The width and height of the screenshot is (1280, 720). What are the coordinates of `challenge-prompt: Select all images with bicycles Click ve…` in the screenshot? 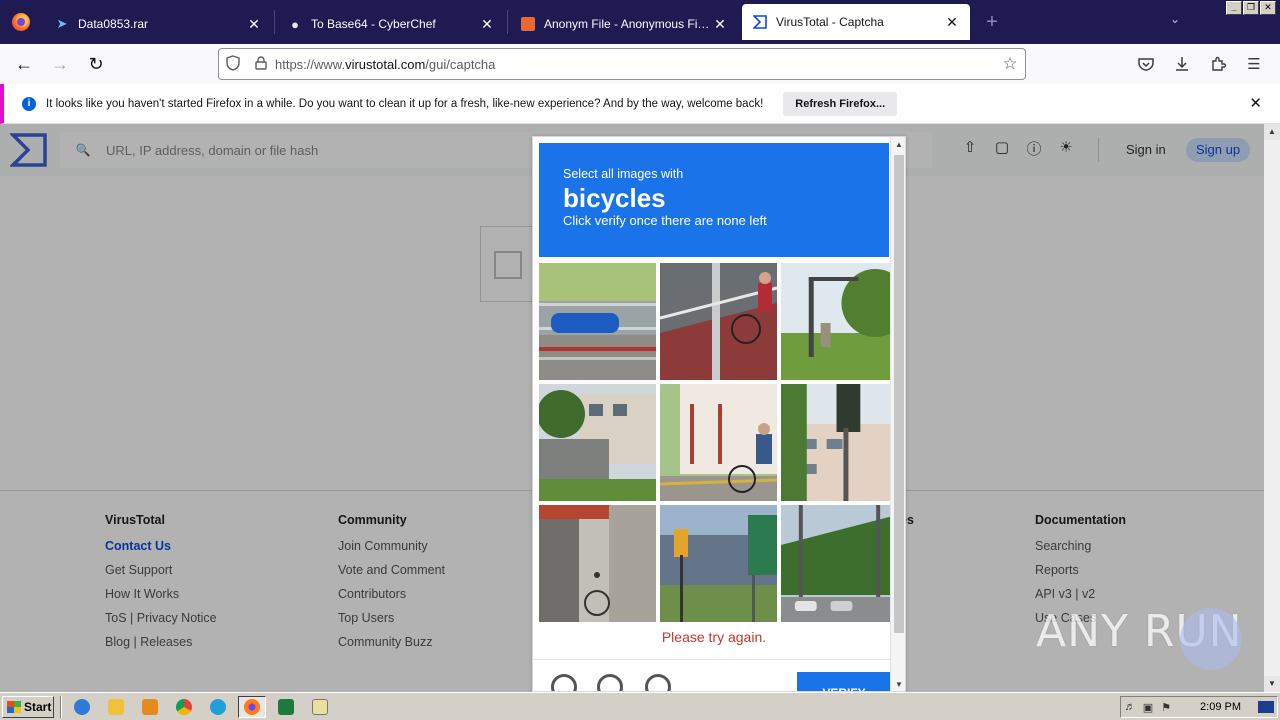 It's located at (714, 200).